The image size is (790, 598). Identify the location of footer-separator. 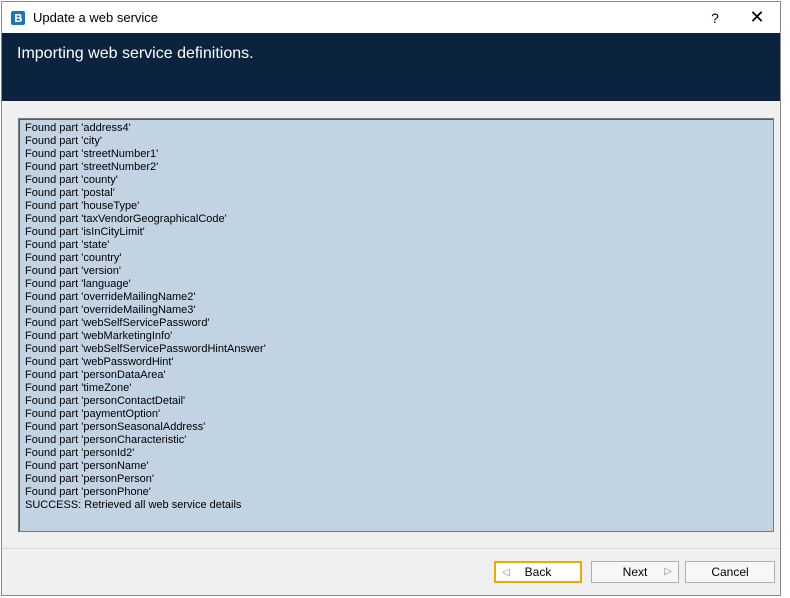
(391, 548).